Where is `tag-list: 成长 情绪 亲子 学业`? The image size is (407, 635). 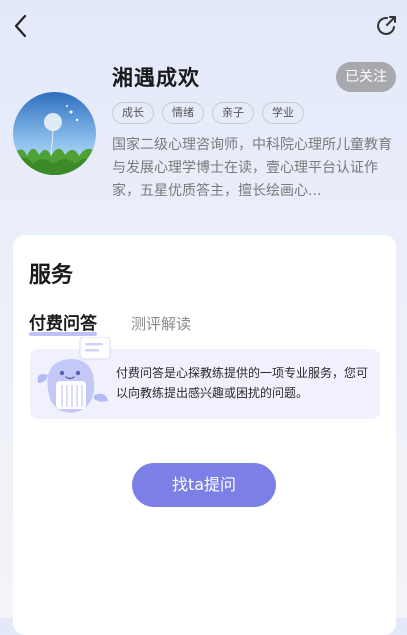
tag-list: 成长 情绪 亲子 学业 is located at coordinates (208, 113).